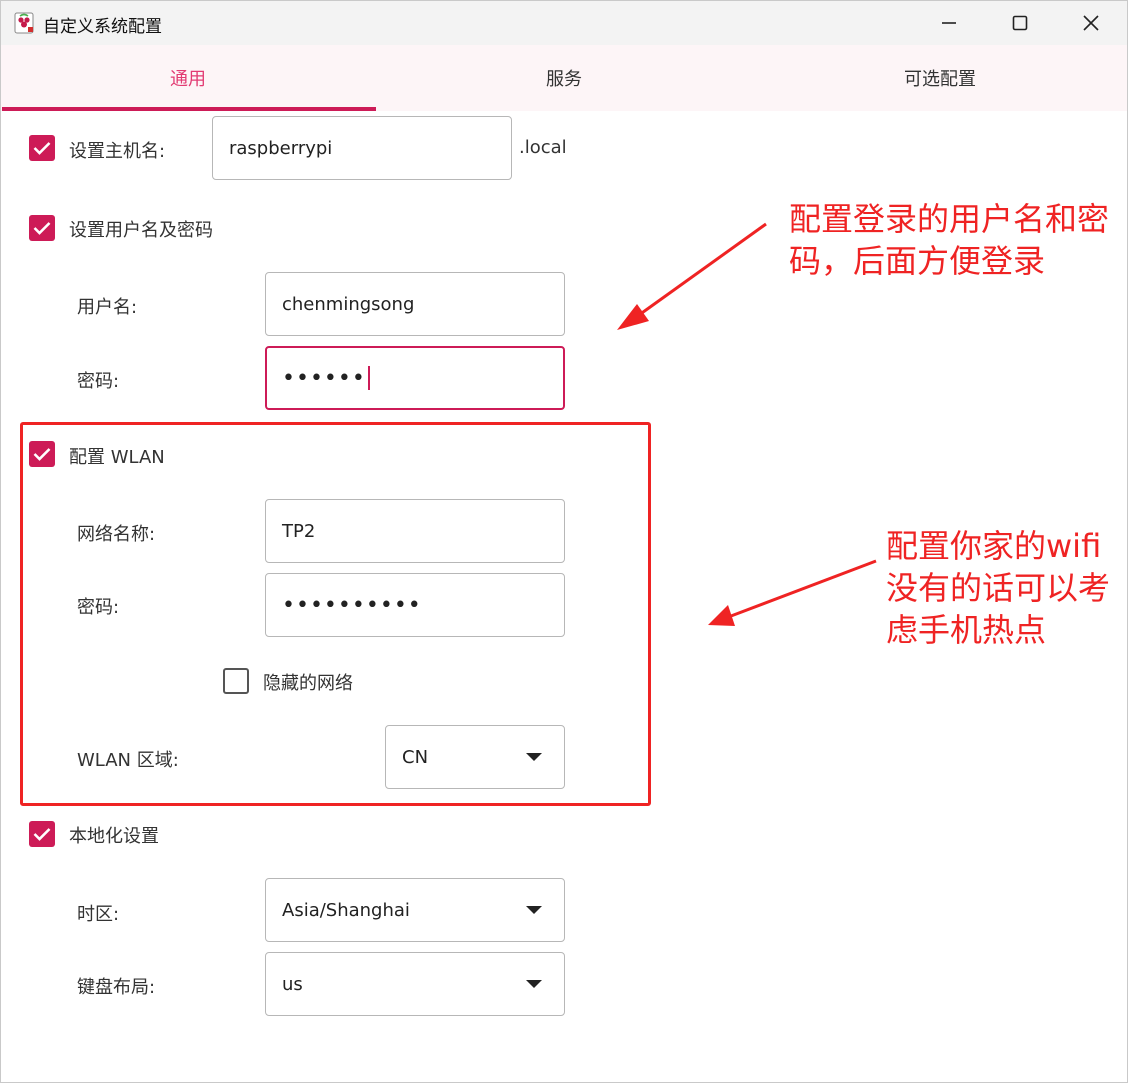 This screenshot has width=1128, height=1083. What do you see at coordinates (917, 261) in the screenshot?
I see `user-annotation-line2: 码，后面方便登录` at bounding box center [917, 261].